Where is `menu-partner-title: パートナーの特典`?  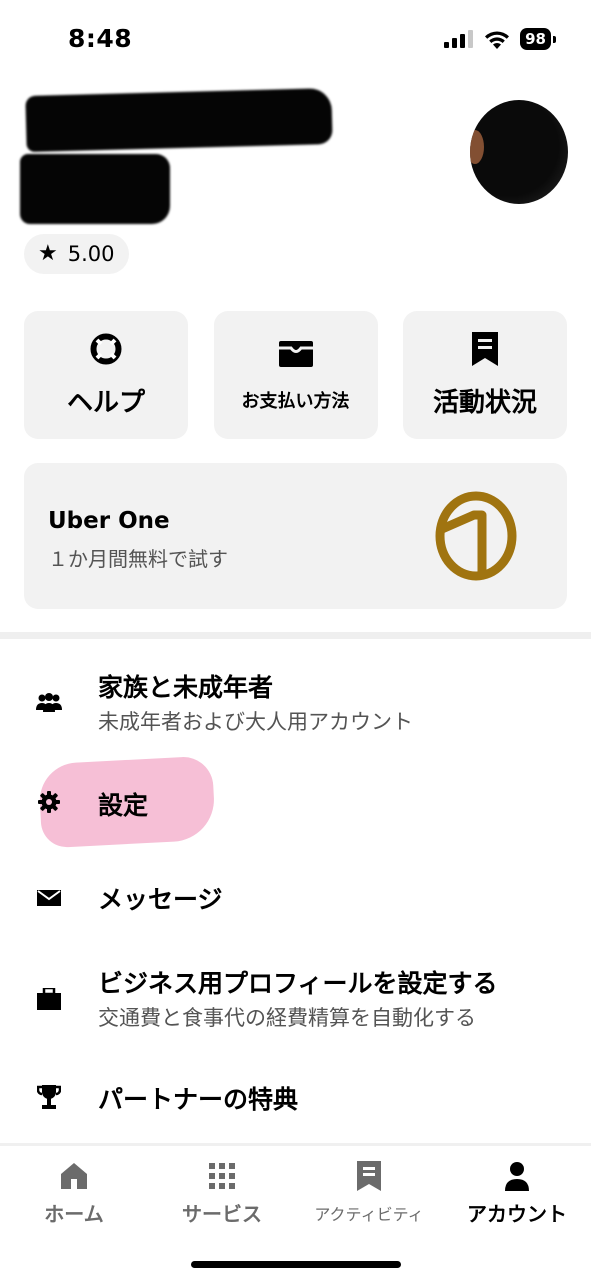 menu-partner-title: パートナーの特典 is located at coordinates (198, 1099).